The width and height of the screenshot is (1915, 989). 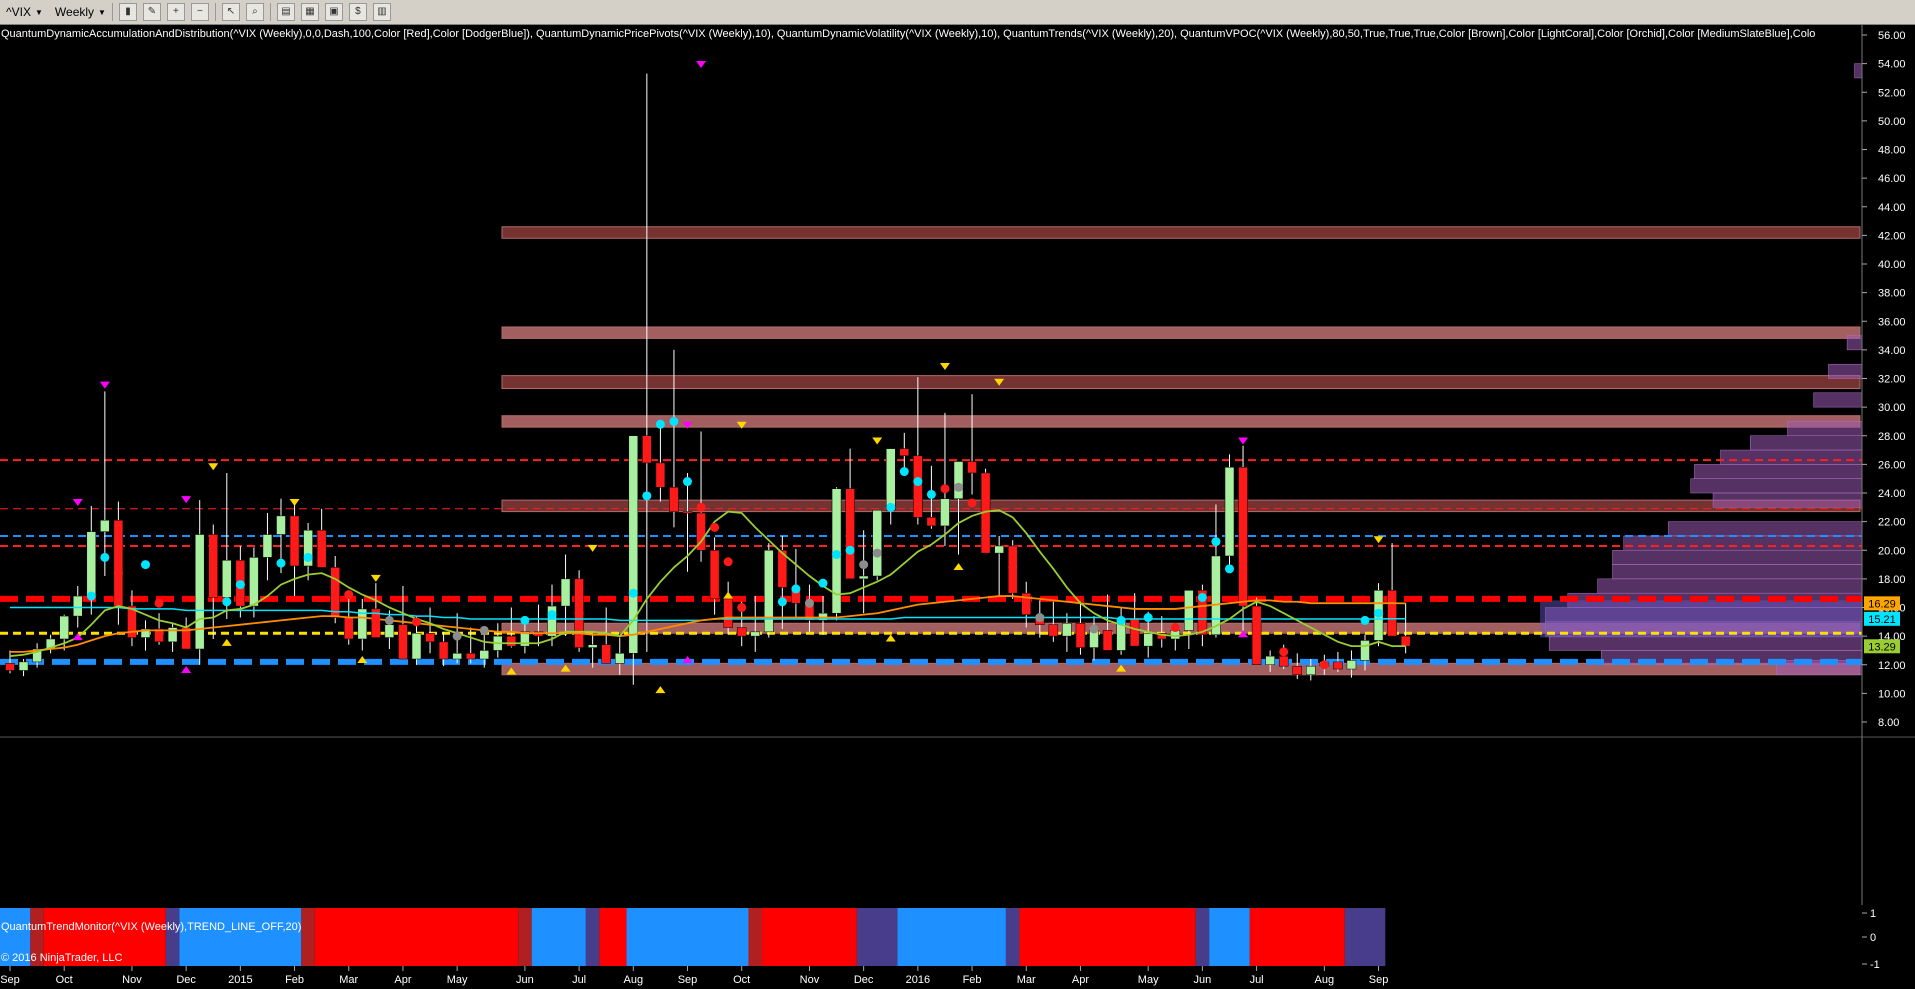 I want to click on panel-a-icon: ▤, so click(x=285, y=12).